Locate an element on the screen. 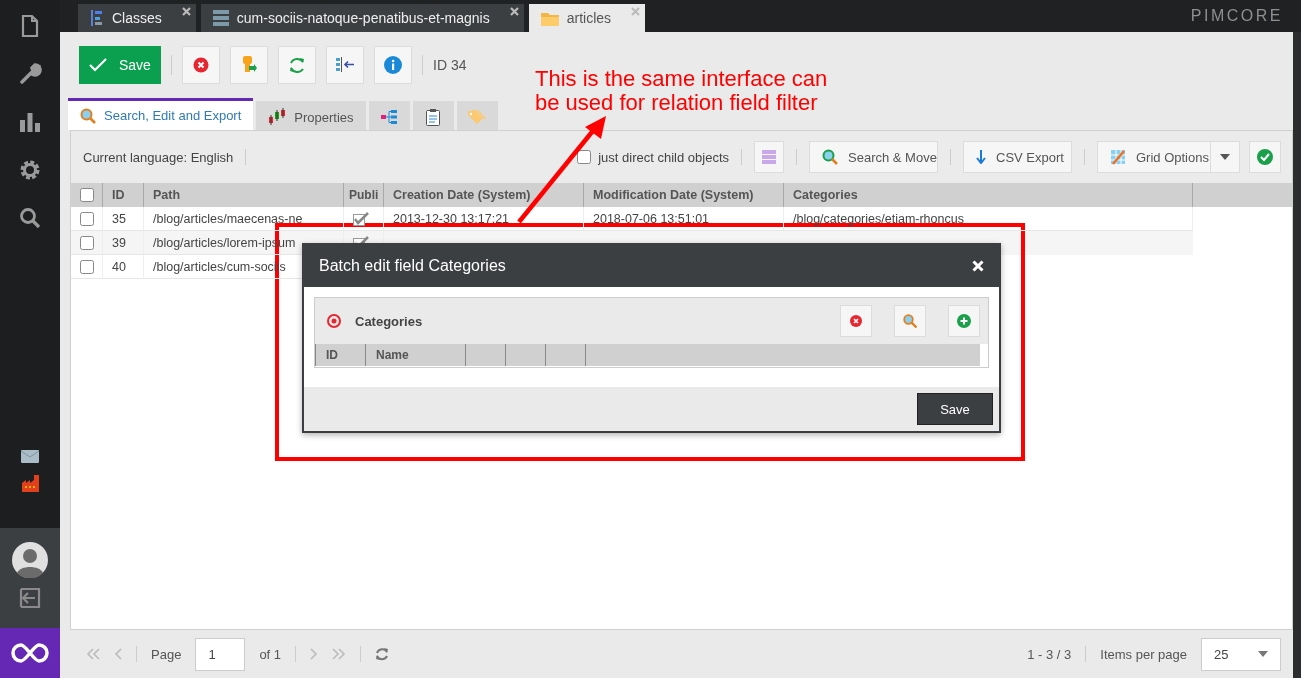 The image size is (1301, 678). items-per-page-label: Items per page is located at coordinates (1143, 654).